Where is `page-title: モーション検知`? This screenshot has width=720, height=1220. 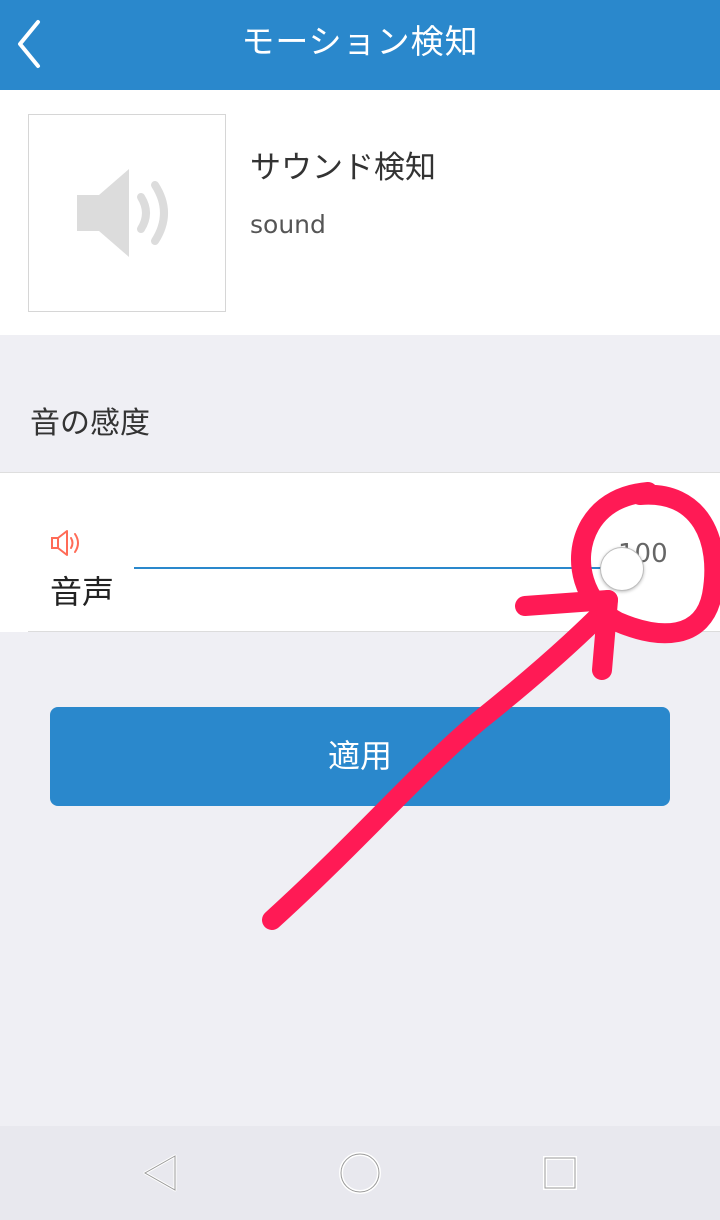 page-title: モーション検知 is located at coordinates (360, 41).